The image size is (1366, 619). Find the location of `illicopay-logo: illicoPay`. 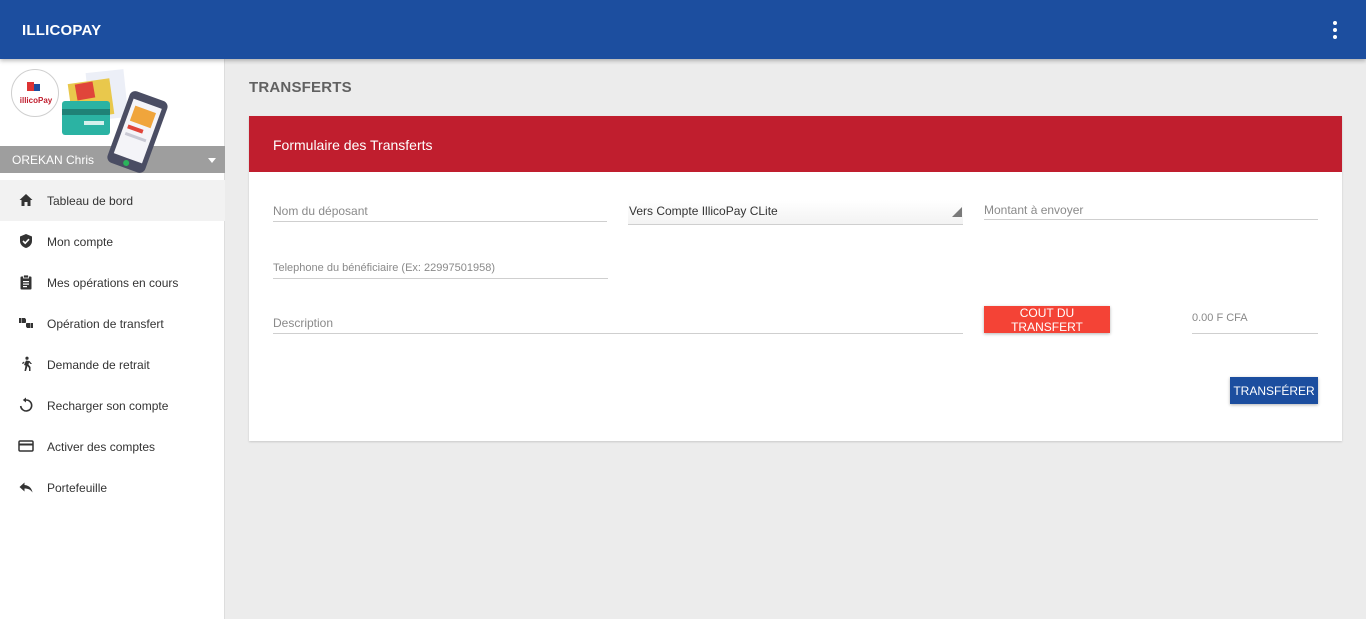

illicopay-logo: illicoPay is located at coordinates (35, 93).